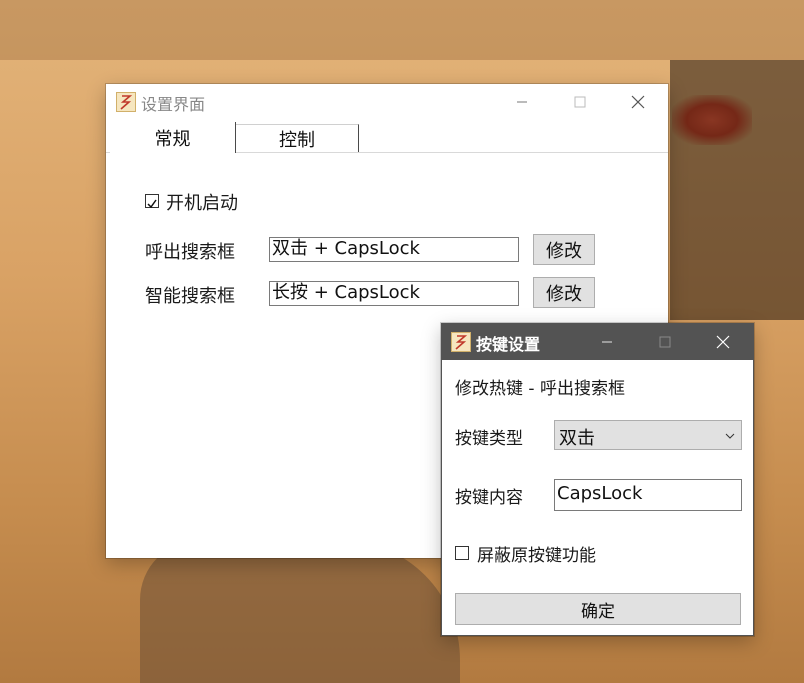 This screenshot has height=683, width=804. Describe the element at coordinates (598, 609) in the screenshot. I see `confirm-button: 确定` at that location.